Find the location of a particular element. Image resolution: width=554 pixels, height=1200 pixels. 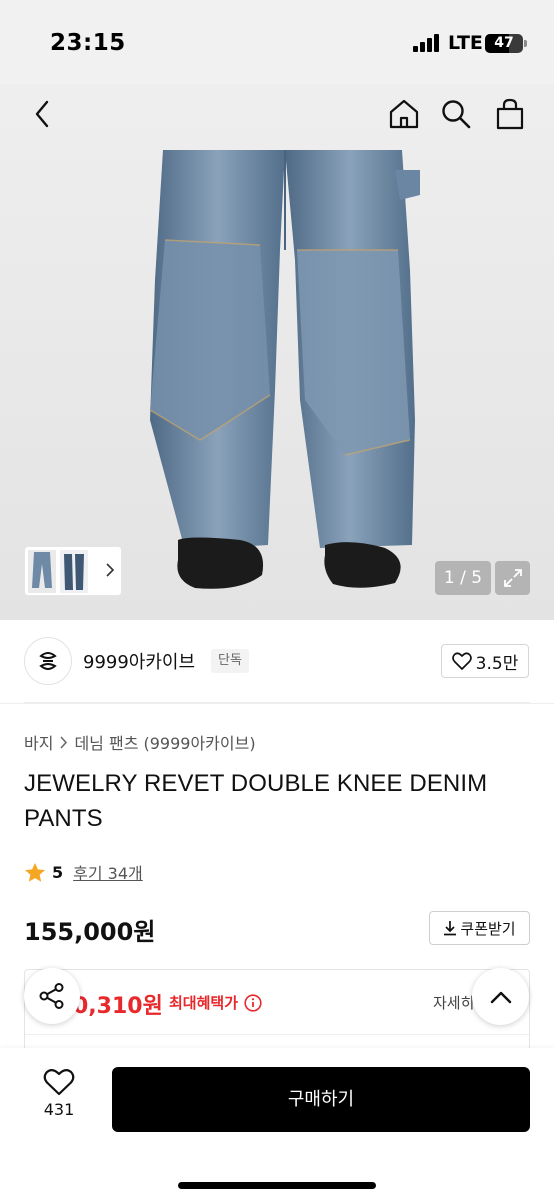

expand-button is located at coordinates (512, 578).